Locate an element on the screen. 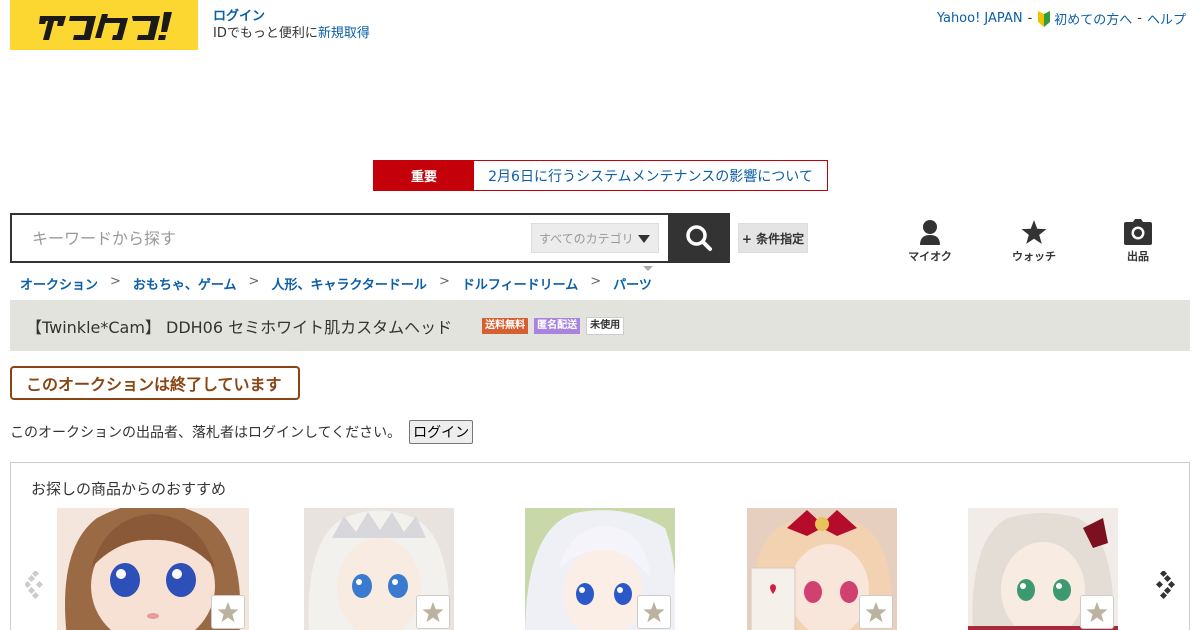 This screenshot has width=1200, height=630. breadcrumb-item: パーツ is located at coordinates (632, 283).